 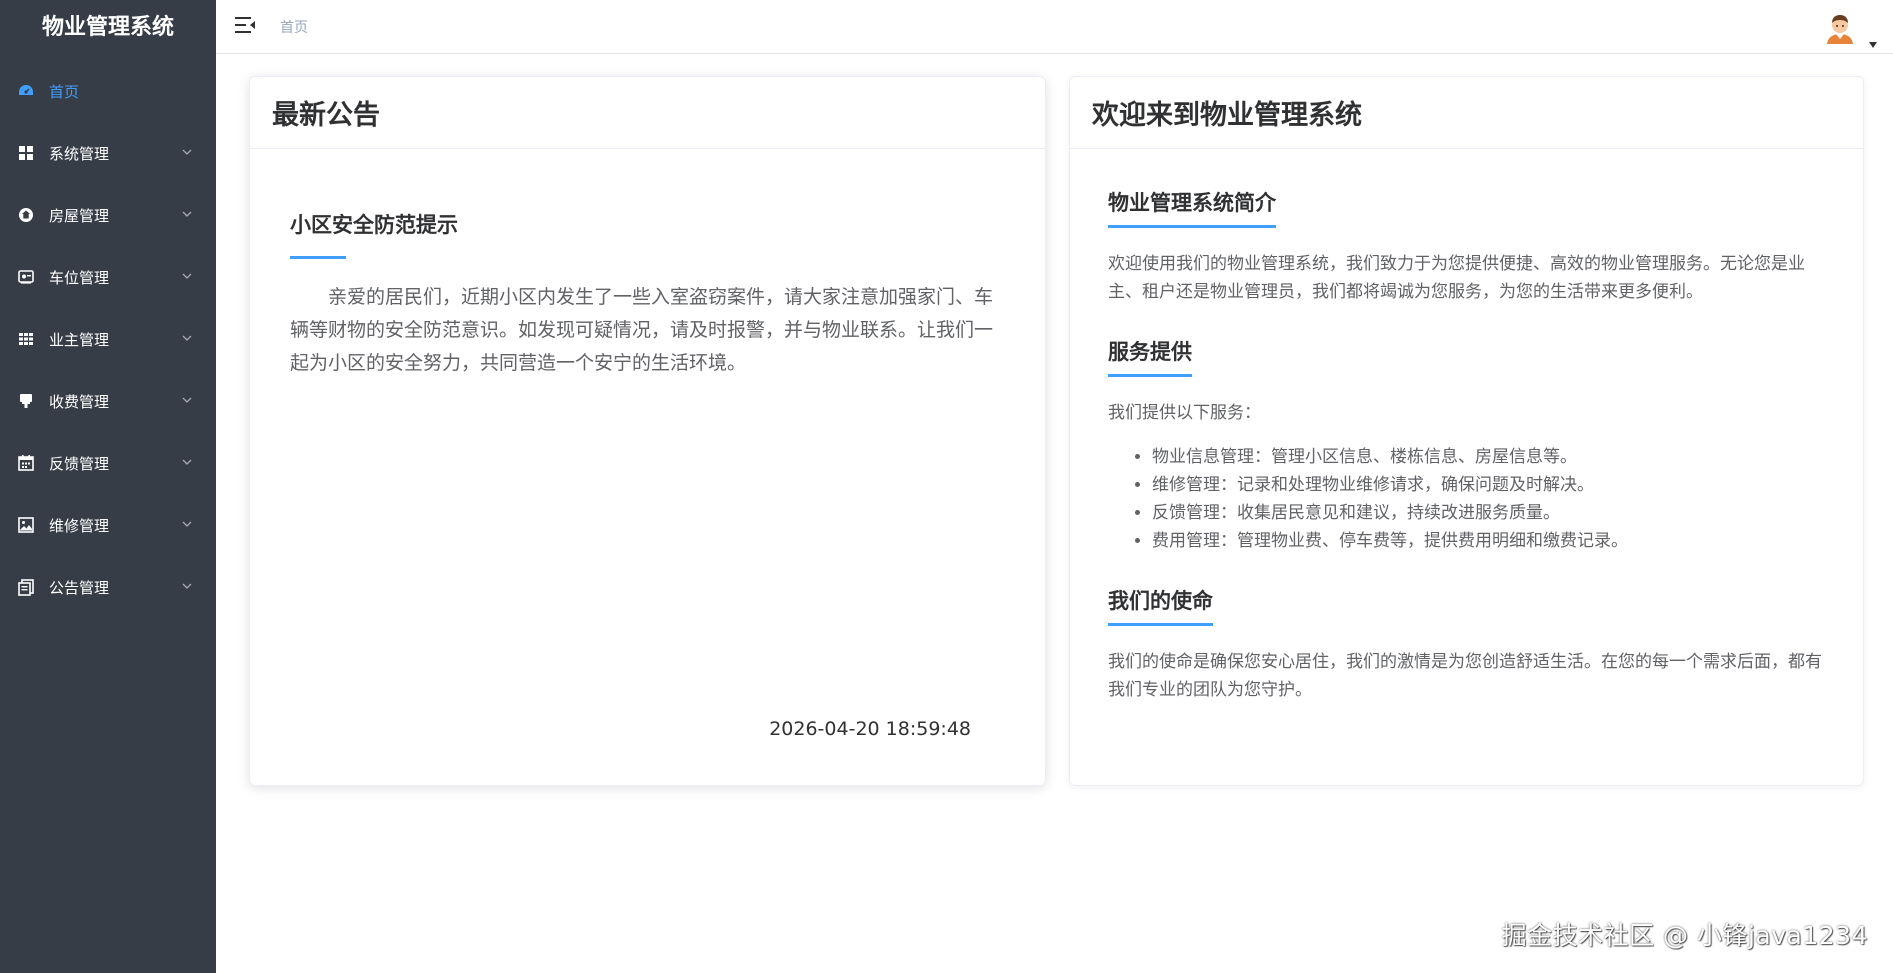 I want to click on sidebar-item-label: 维修管理, so click(x=79, y=525).